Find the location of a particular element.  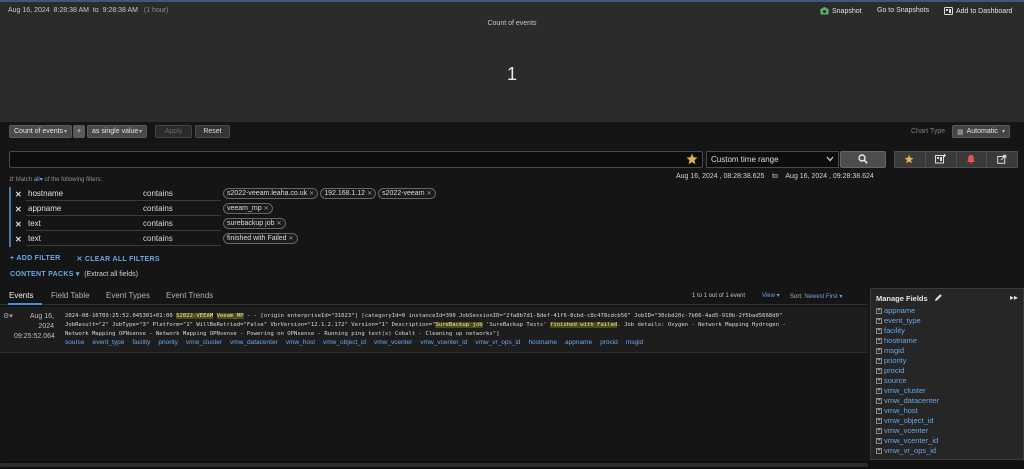

chart-type-select: ▦ Automatic ▾ is located at coordinates (981, 131).